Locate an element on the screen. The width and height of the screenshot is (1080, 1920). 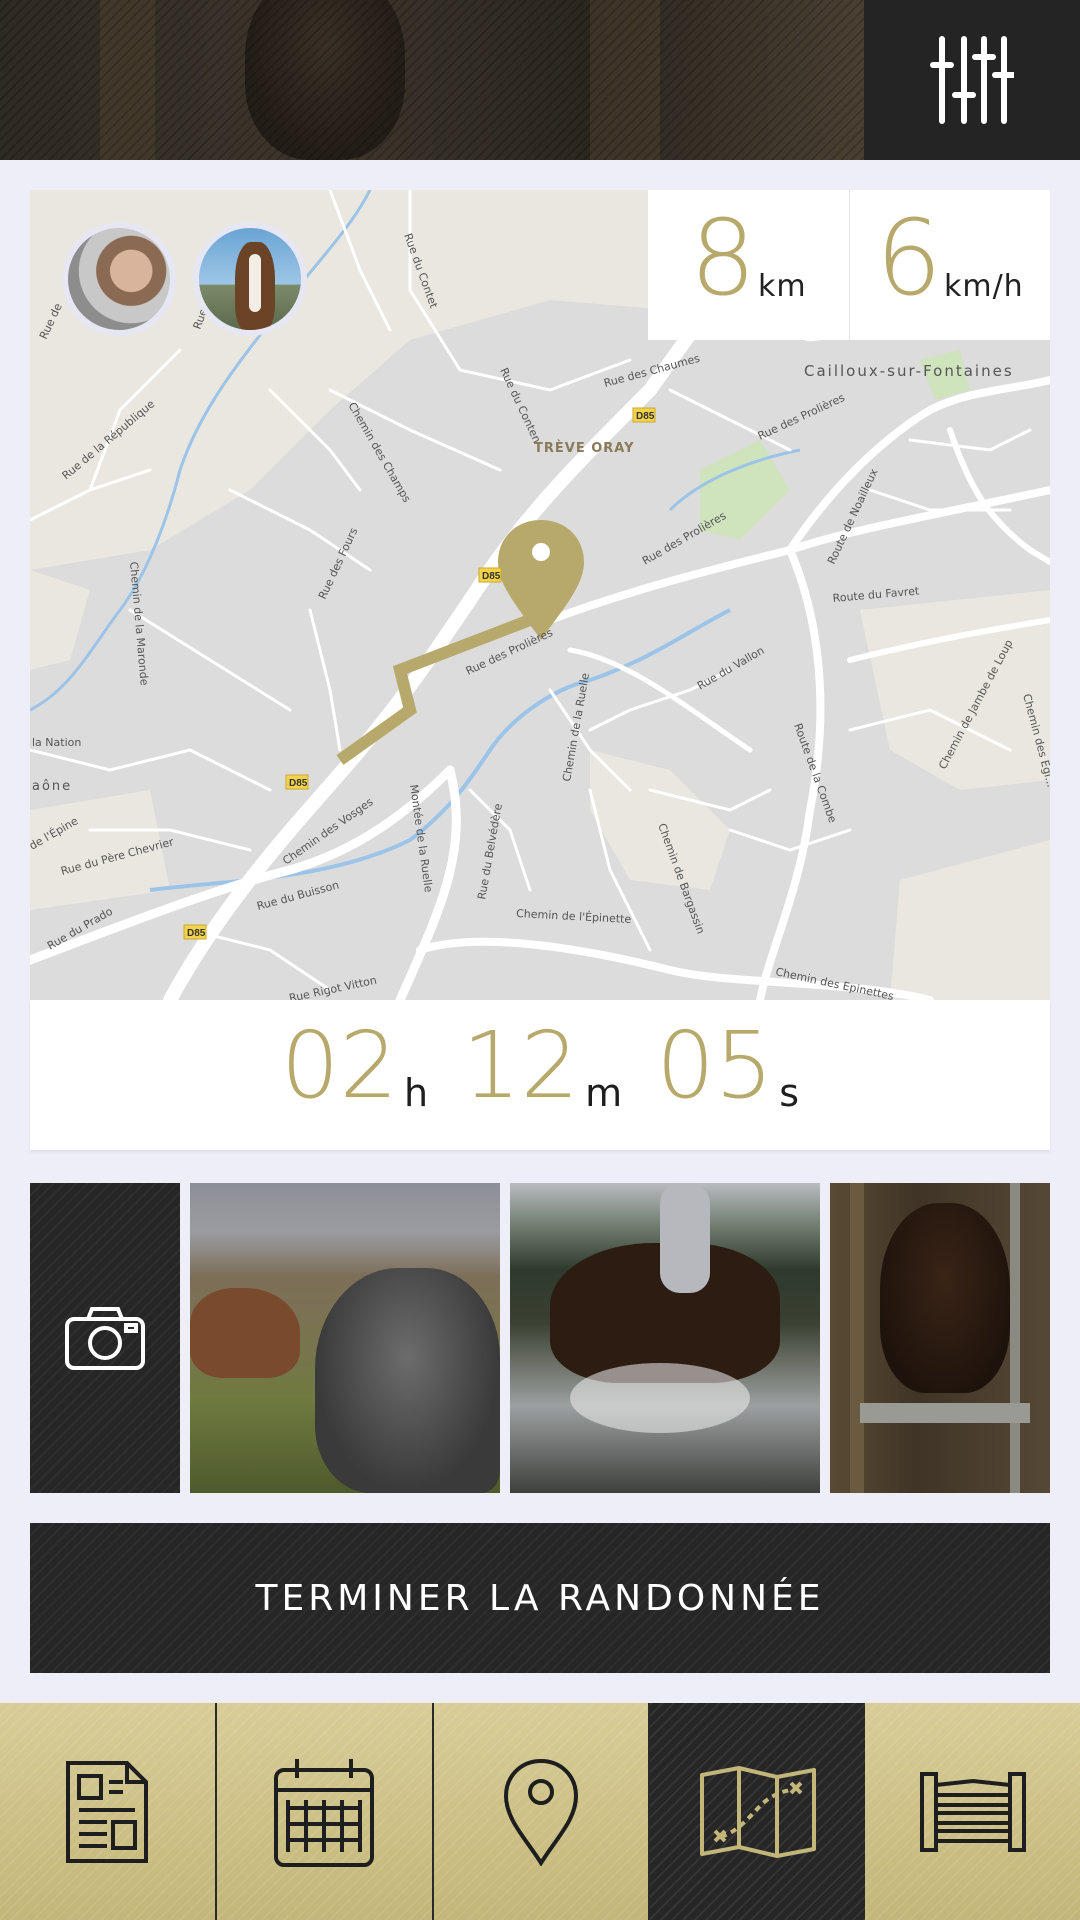
bottom-nav is located at coordinates (540, 1811).